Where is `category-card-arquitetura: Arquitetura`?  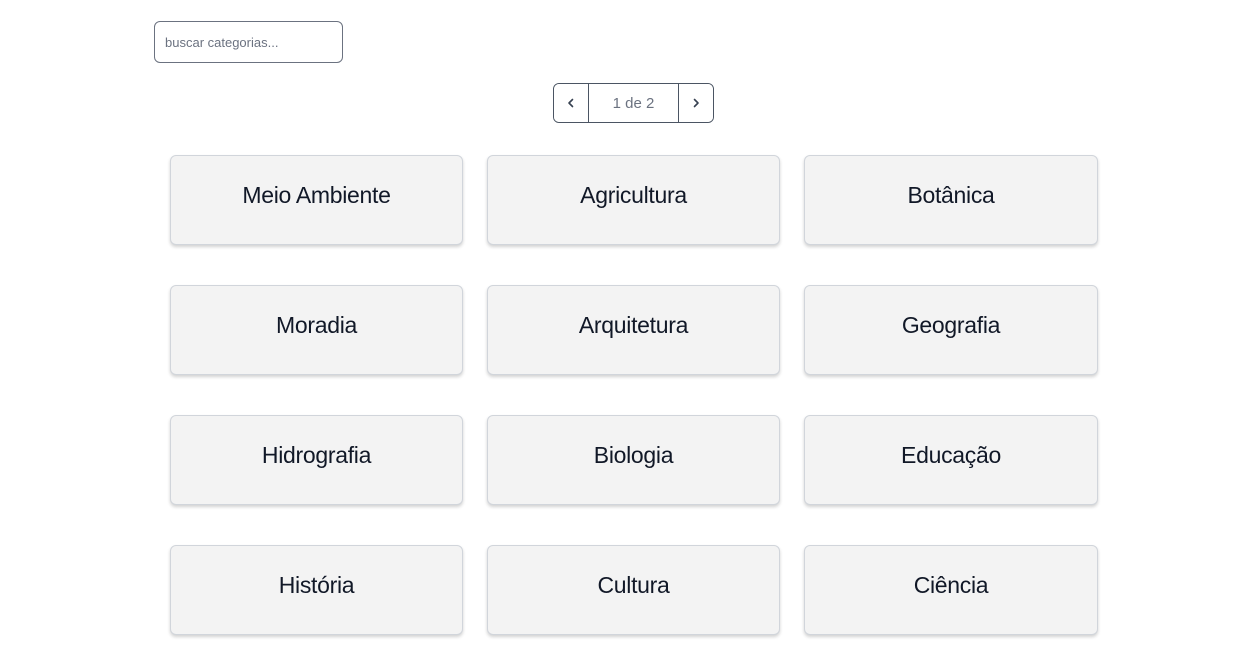
category-card-arquitetura: Arquitetura is located at coordinates (633, 330).